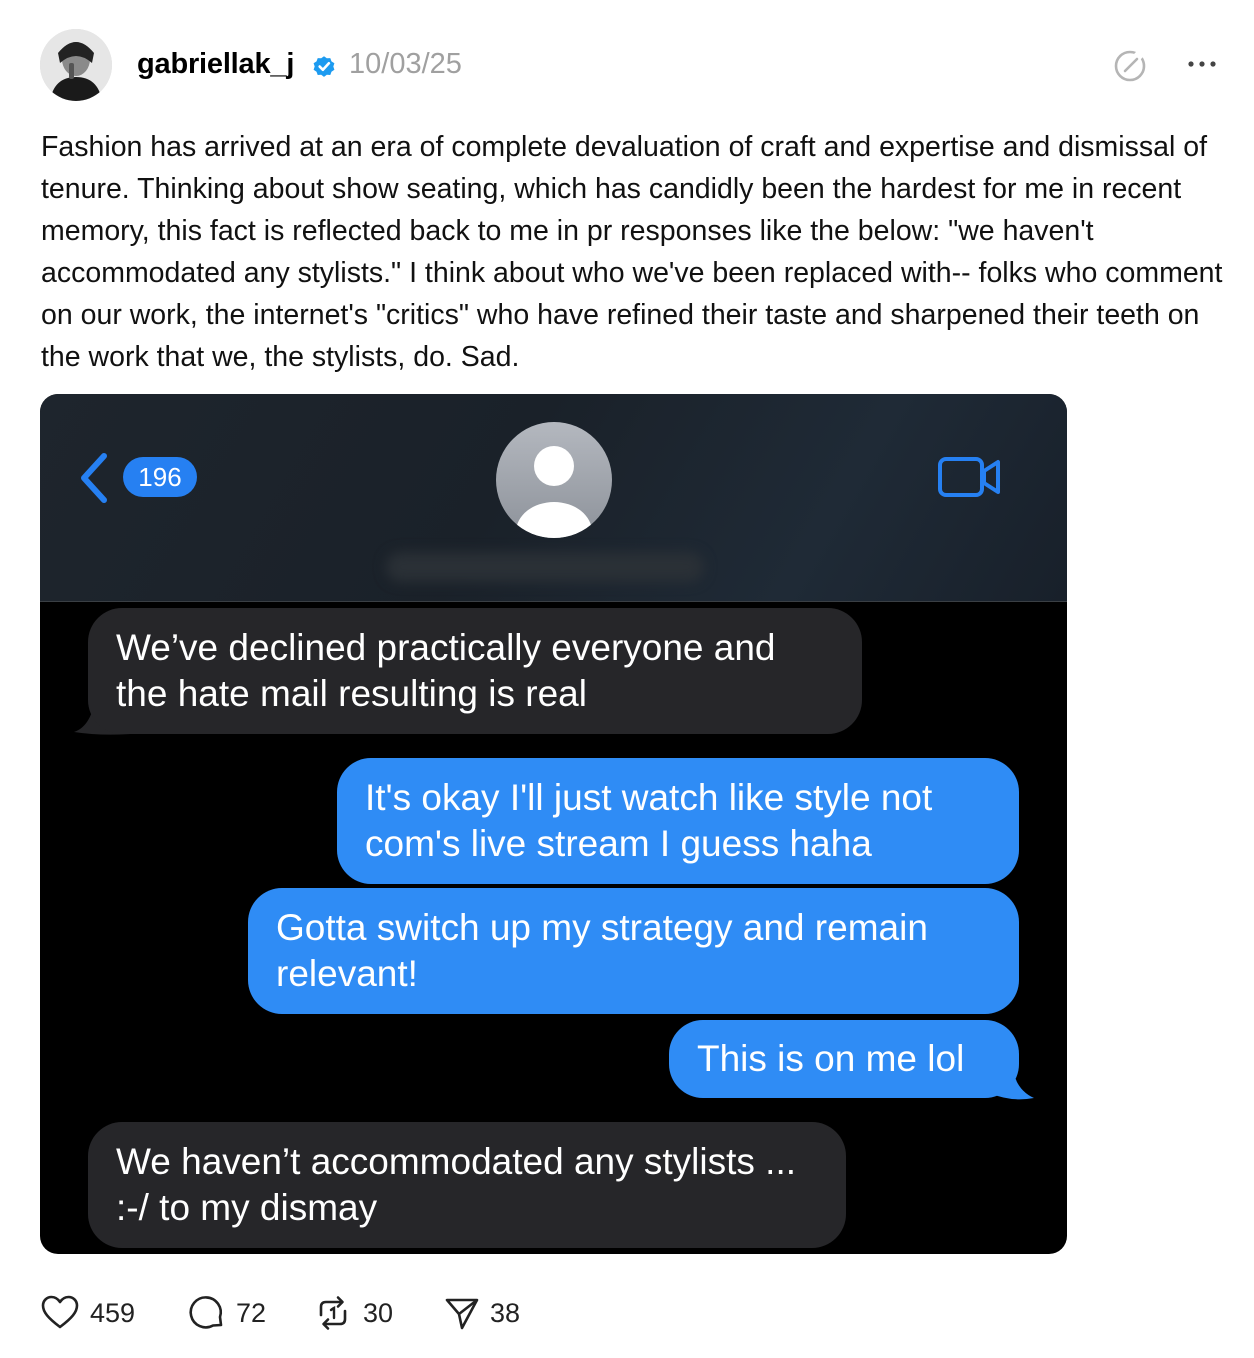 This screenshot has height=1358, width=1254. What do you see at coordinates (333, 1313) in the screenshot?
I see `repost-icon` at bounding box center [333, 1313].